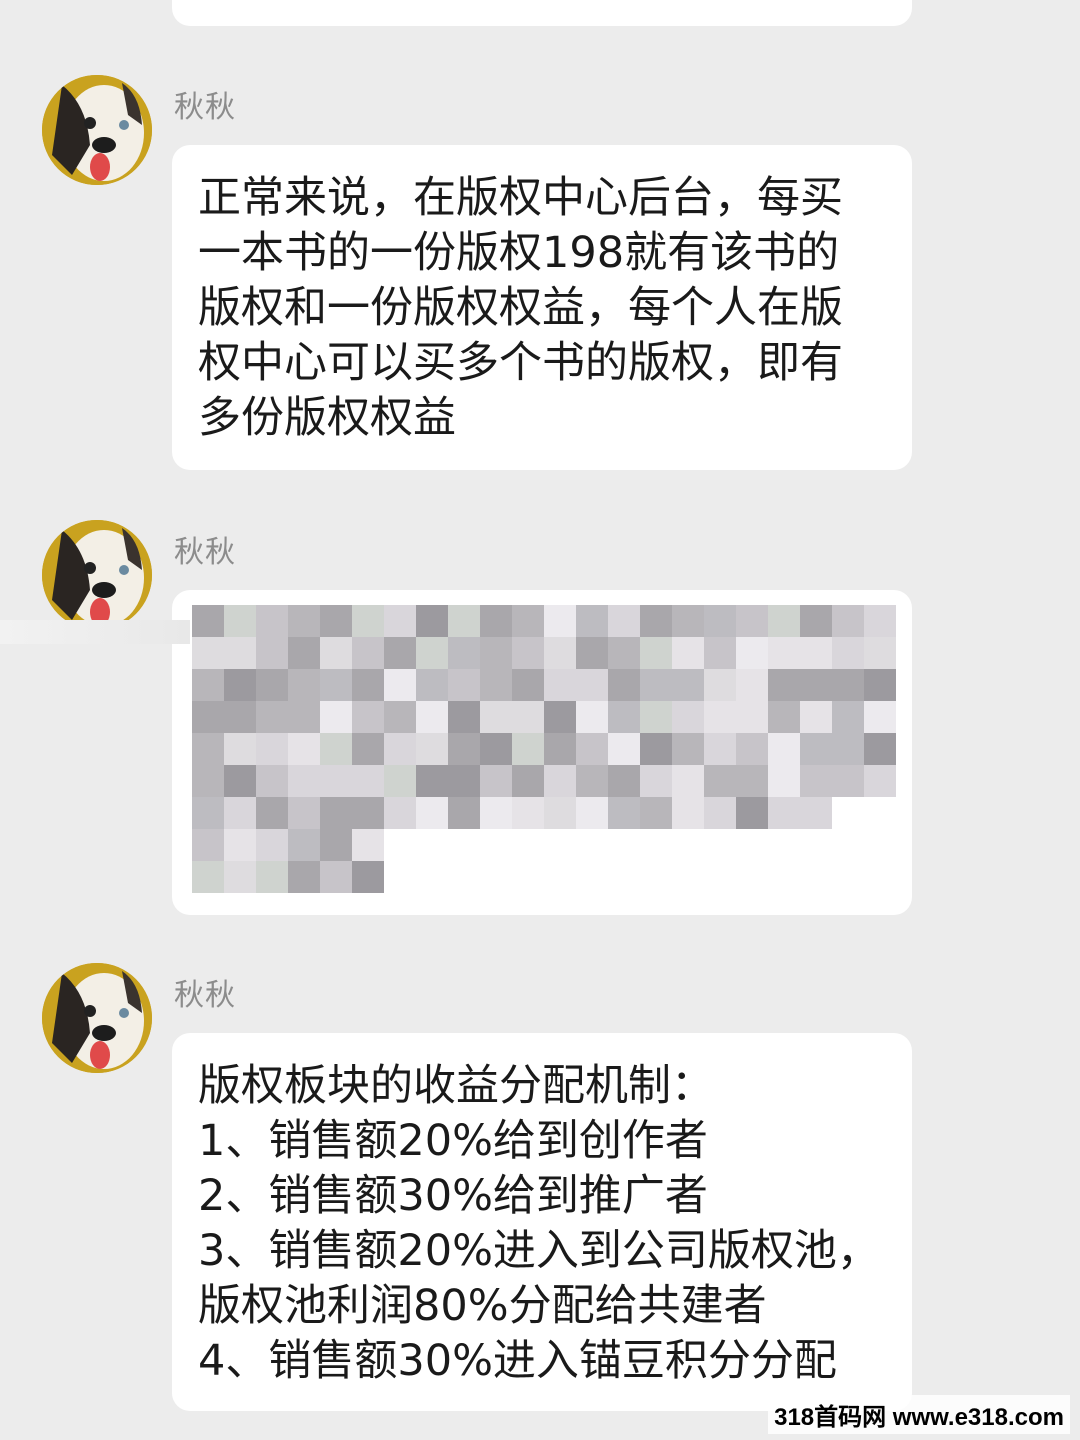 The width and height of the screenshot is (1080, 1440). What do you see at coordinates (205, 107) in the screenshot?
I see `sender-name: 秋秋` at bounding box center [205, 107].